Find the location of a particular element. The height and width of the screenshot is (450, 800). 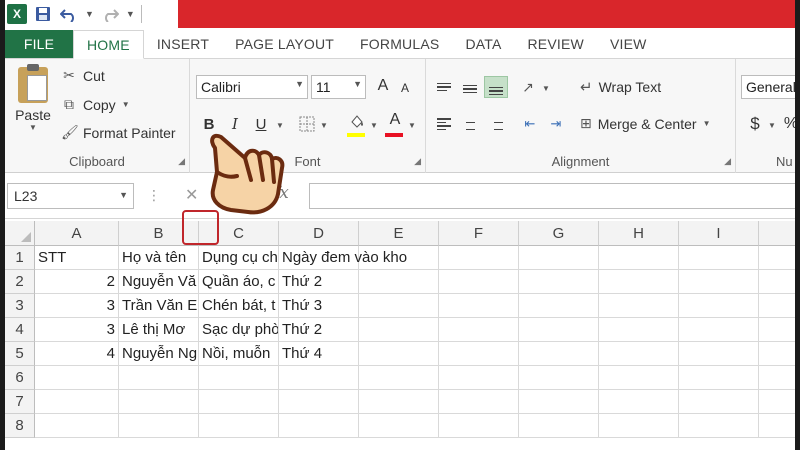

cell-a6 is located at coordinates (77, 378).